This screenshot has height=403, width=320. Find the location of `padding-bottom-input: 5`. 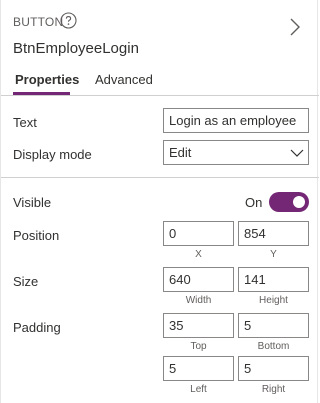

padding-bottom-input: 5 is located at coordinates (273, 325).